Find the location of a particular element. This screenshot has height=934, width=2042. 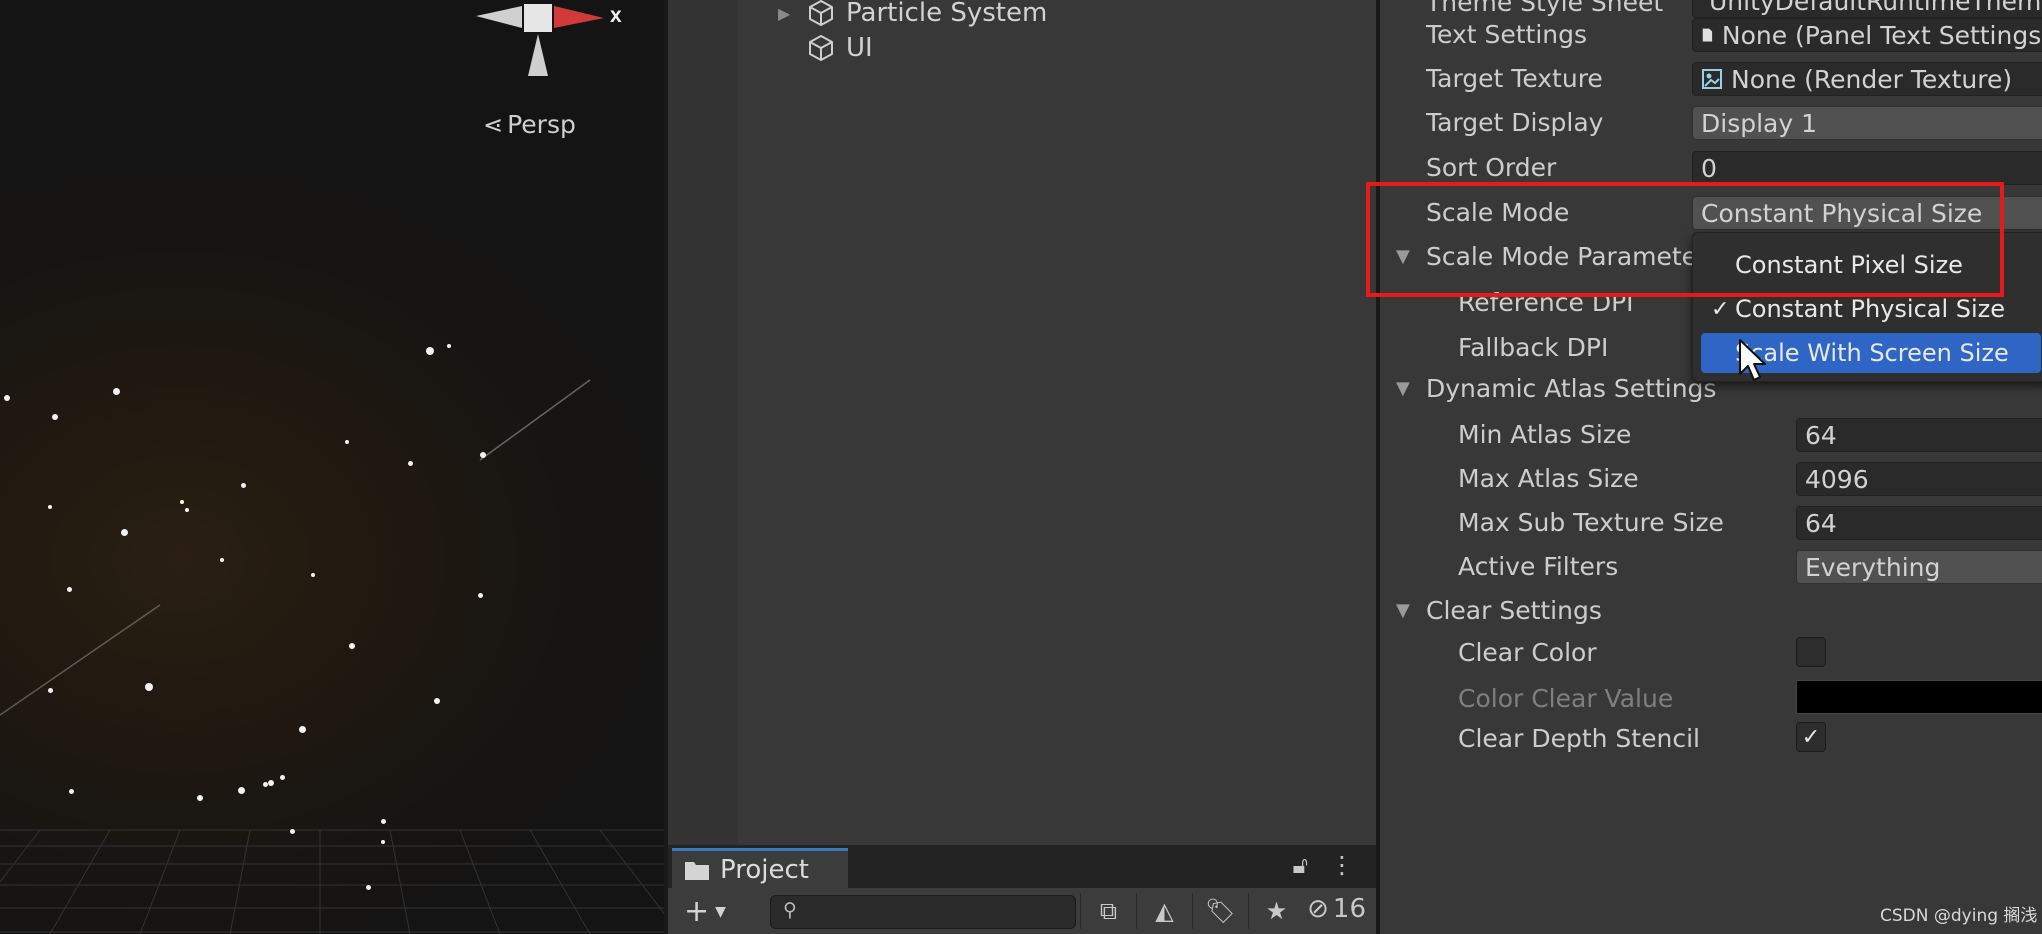

tab-project: Project is located at coordinates (760, 868).